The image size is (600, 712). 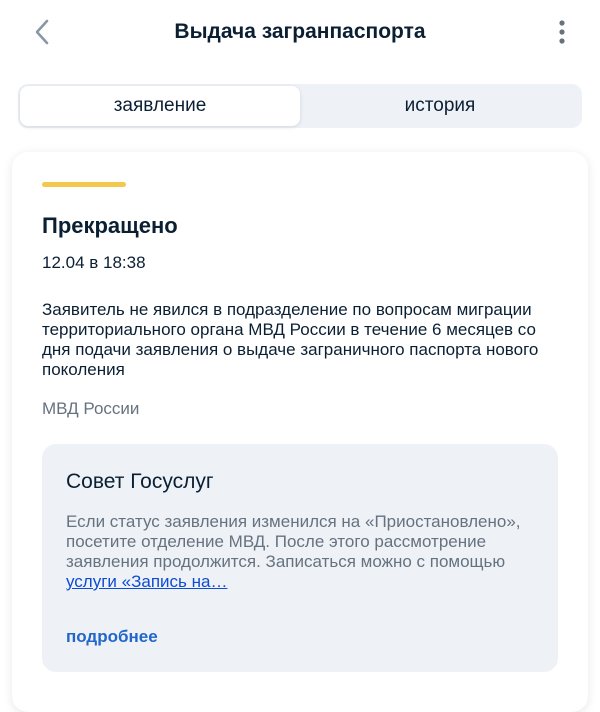 What do you see at coordinates (112, 637) in the screenshot?
I see `more-link: подробнее` at bounding box center [112, 637].